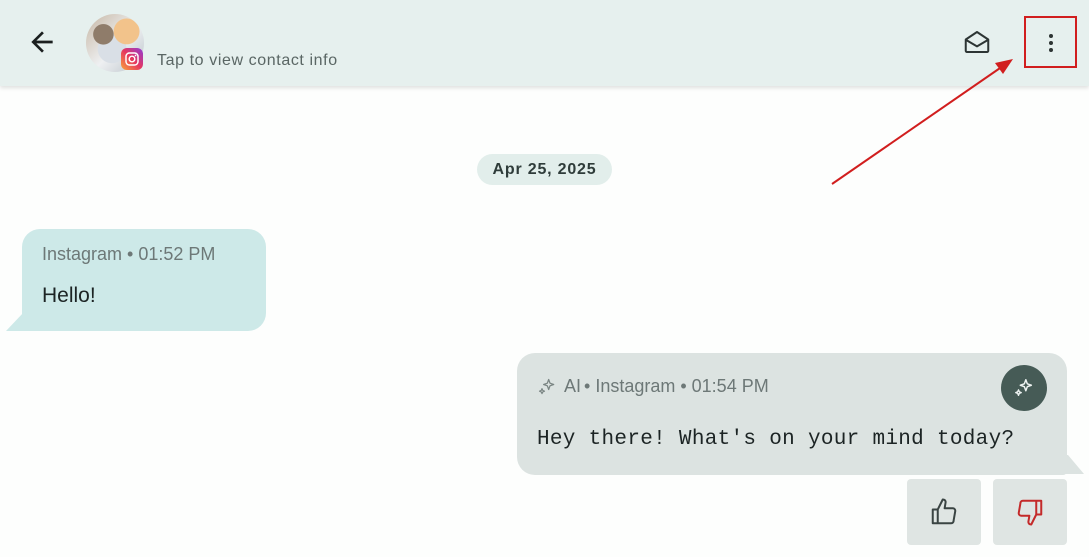 The height and width of the screenshot is (557, 1089). Describe the element at coordinates (676, 386) in the screenshot. I see `message-meta-text: • Instagram • 01:54 PM` at that location.